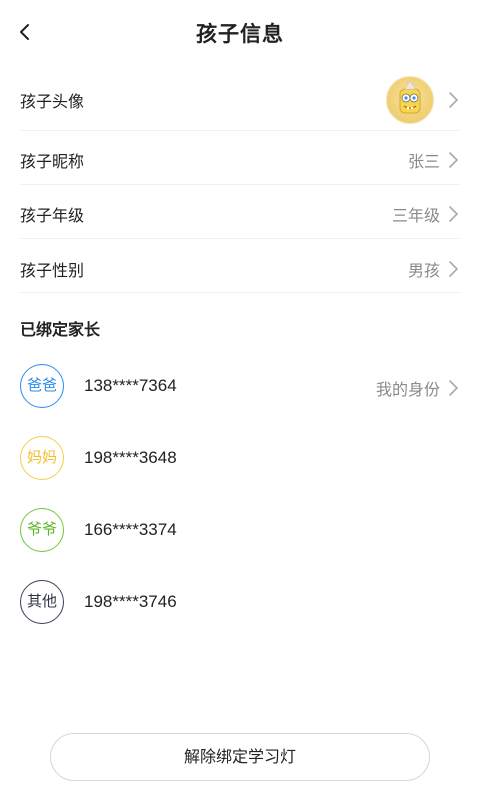 The height and width of the screenshot is (800, 480). Describe the element at coordinates (130, 529) in the screenshot. I see `parent-phone: 166****3374` at that location.